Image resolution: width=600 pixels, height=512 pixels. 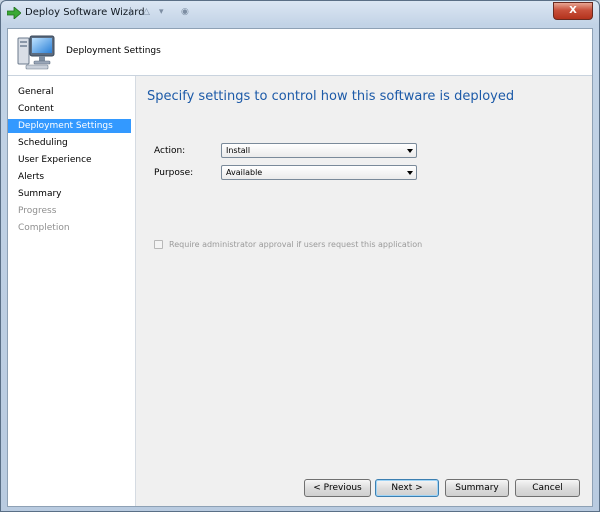 What do you see at coordinates (174, 173) in the screenshot?
I see `purpose-label: Purpose:` at bounding box center [174, 173].